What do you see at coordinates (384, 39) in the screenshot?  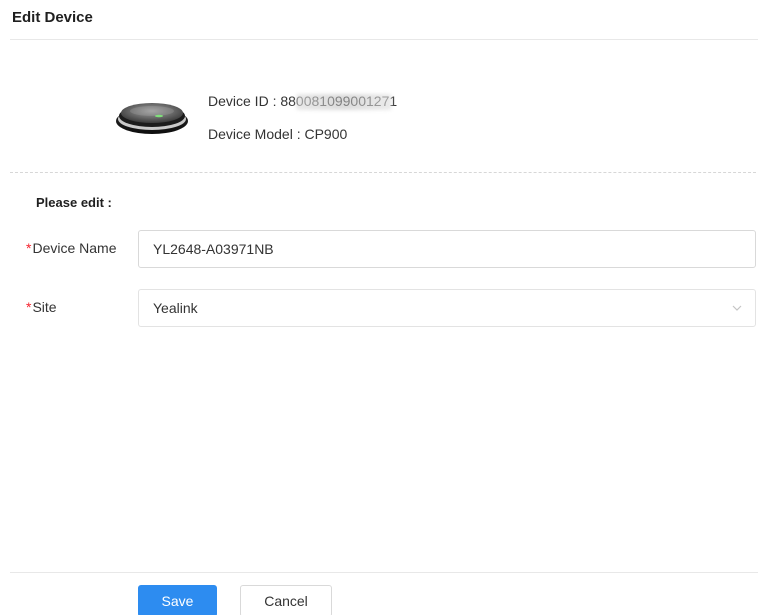 I see `header-divider` at bounding box center [384, 39].